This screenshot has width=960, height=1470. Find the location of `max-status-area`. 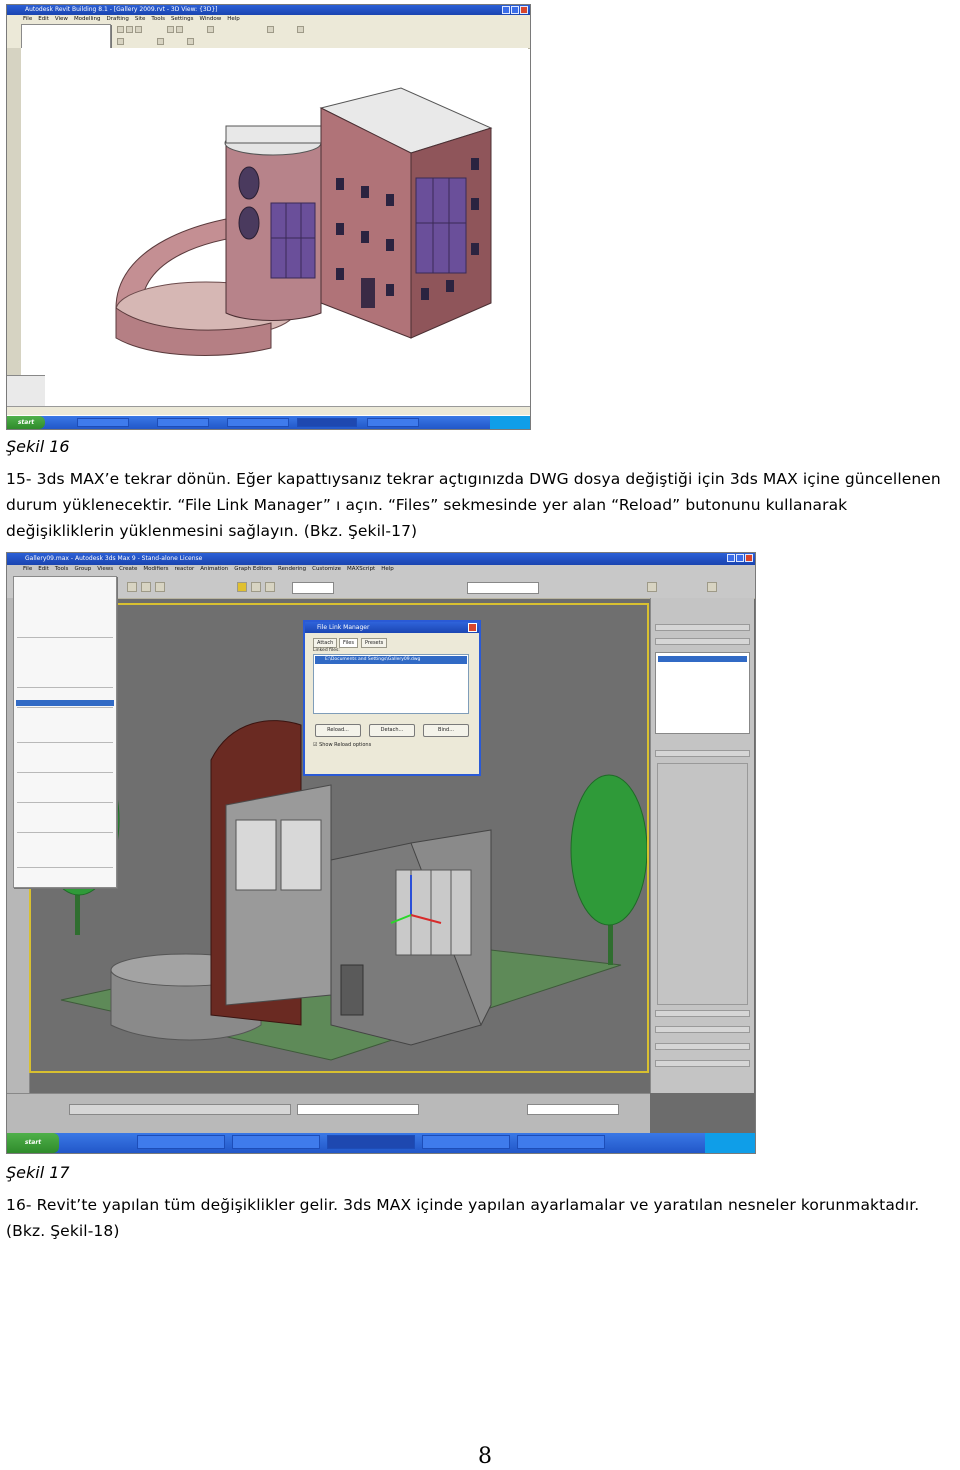

max-status-area is located at coordinates (328, 1113).